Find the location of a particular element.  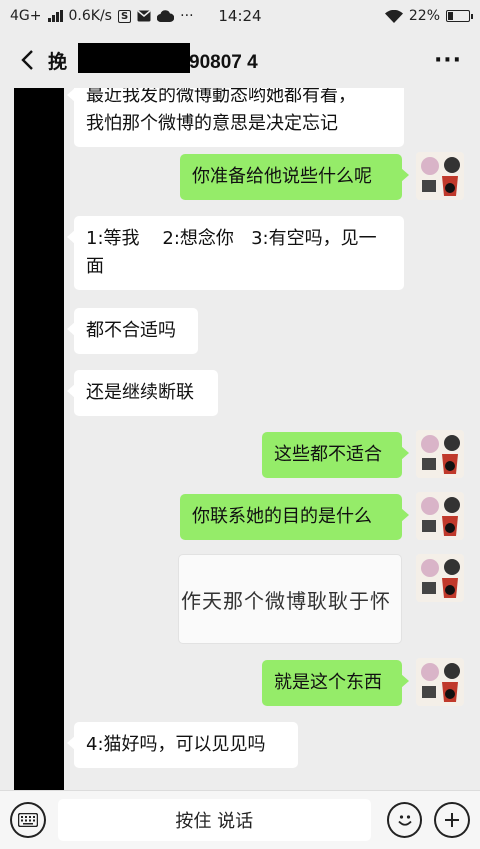

message-text: 我怕那个微博的意思是决定忘记 is located at coordinates (212, 123).